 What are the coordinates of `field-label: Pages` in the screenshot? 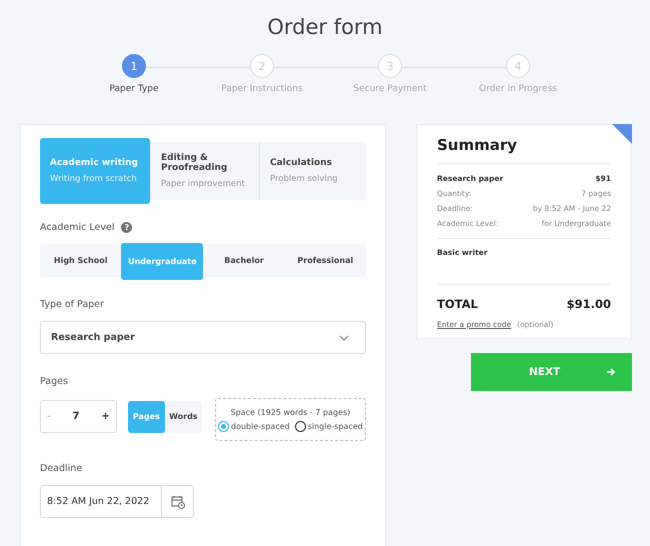 It's located at (54, 381).